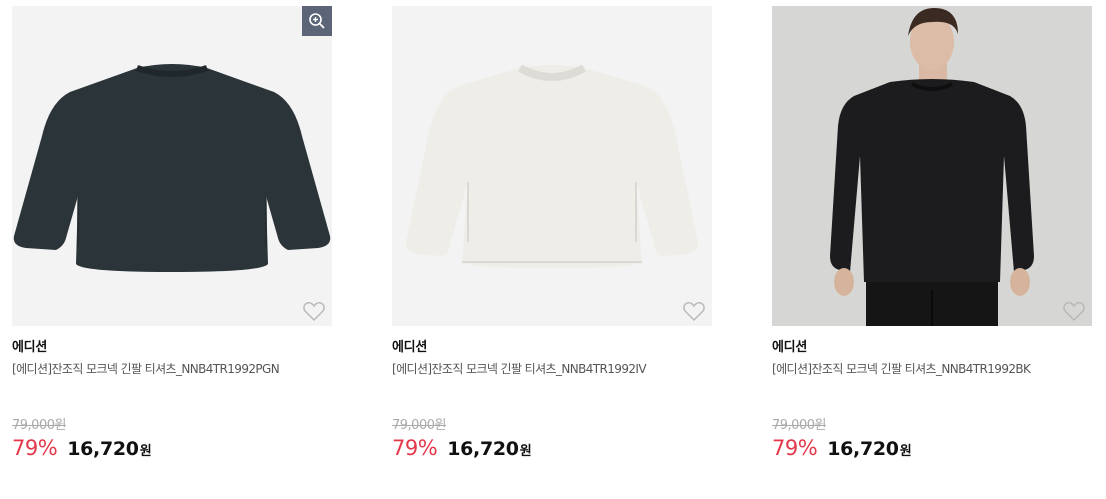  Describe the element at coordinates (901, 368) in the screenshot. I see `product-name: [에디션]잔조직 모크넥 긴팔 티셔츠_NNB4TR1992BK` at that location.